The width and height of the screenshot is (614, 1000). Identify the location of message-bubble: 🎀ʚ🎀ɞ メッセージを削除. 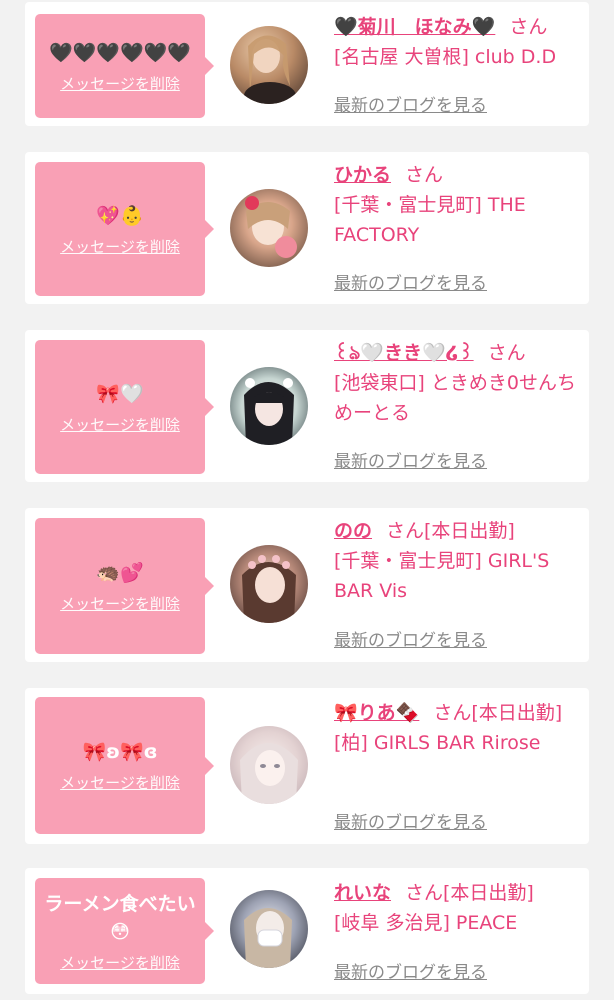
(124, 765).